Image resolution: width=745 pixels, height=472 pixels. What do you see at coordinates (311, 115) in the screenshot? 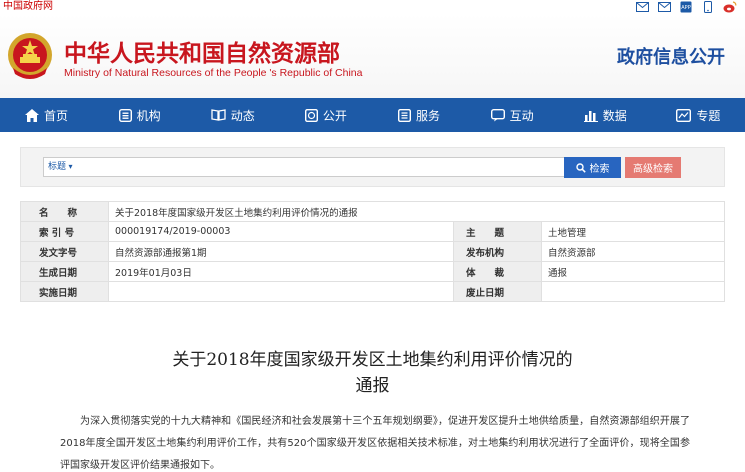
I see `globe-icon` at bounding box center [311, 115].